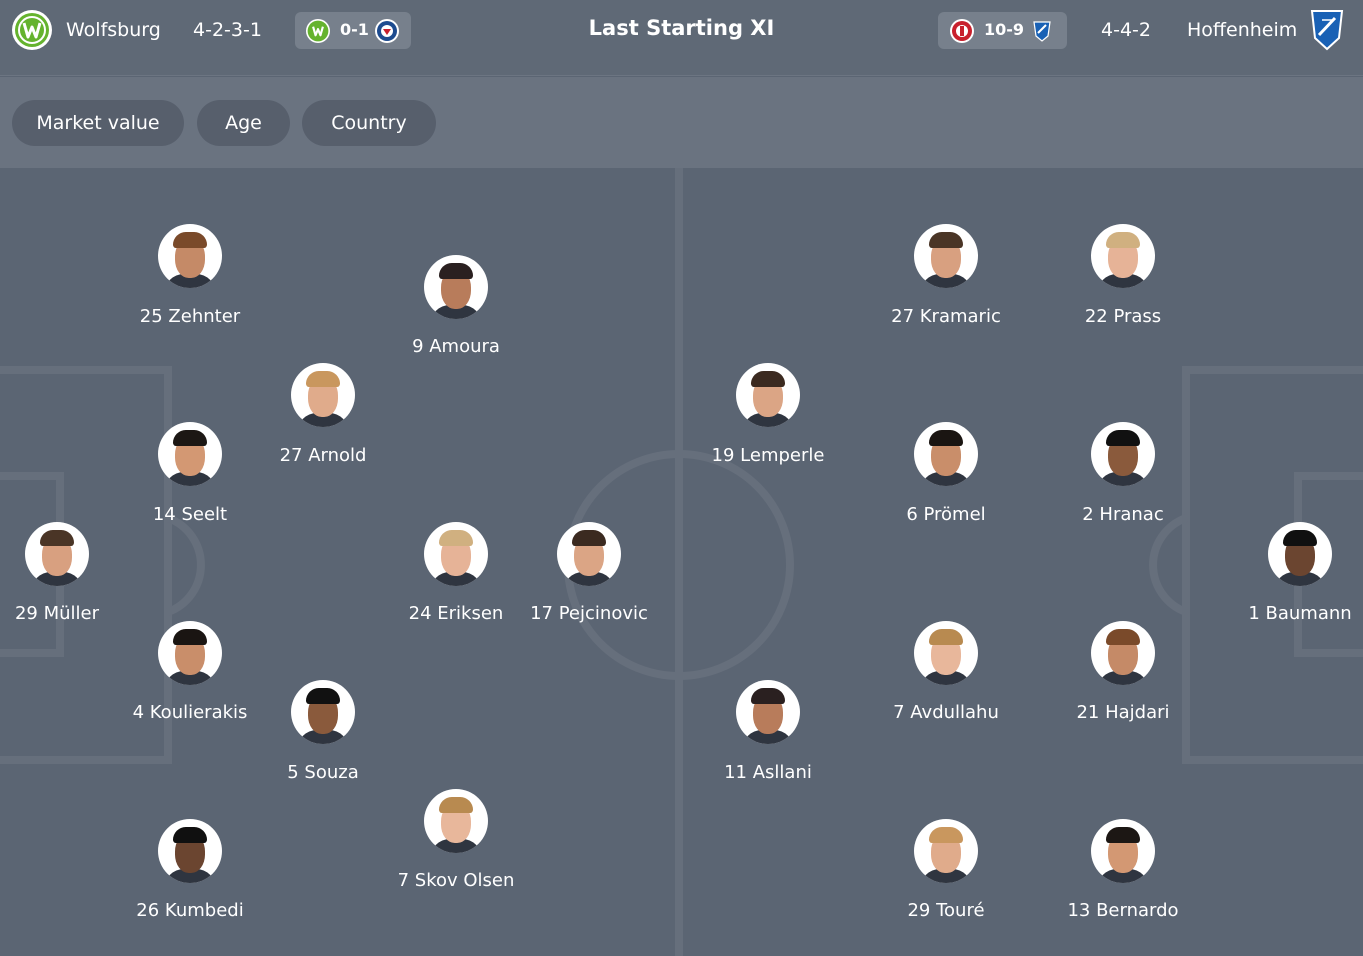  I want to click on home-player-name: 14 Seelt, so click(190, 515).